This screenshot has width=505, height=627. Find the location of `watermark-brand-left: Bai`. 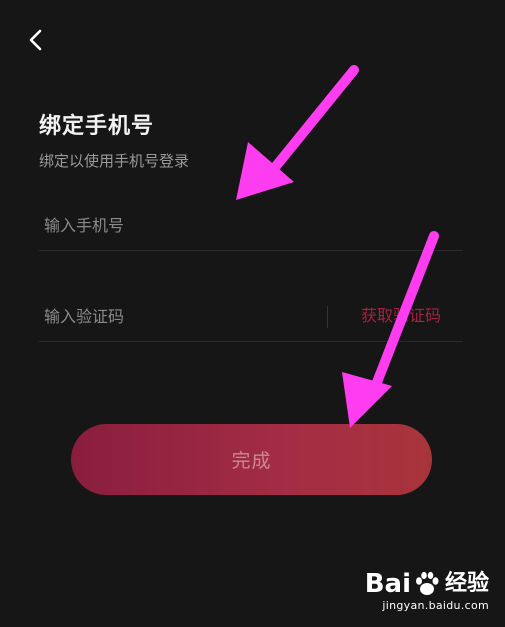

watermark-brand-left: Bai is located at coordinates (387, 584).